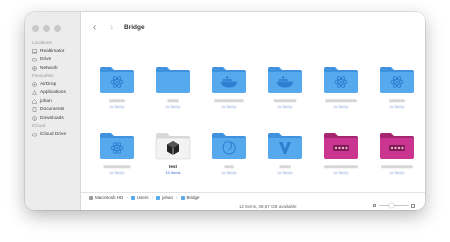  I want to click on folder-item: test 10 items, so click(173, 152).